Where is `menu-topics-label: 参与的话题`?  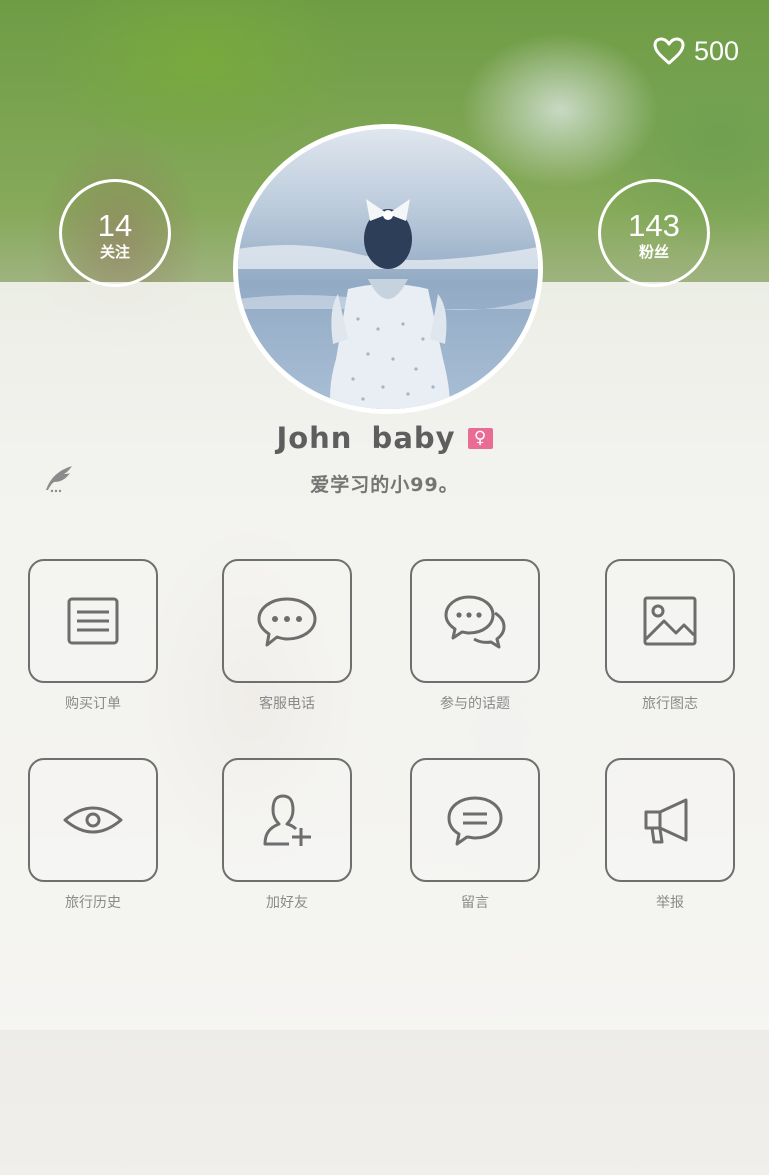 menu-topics-label: 参与的话题 is located at coordinates (475, 704).